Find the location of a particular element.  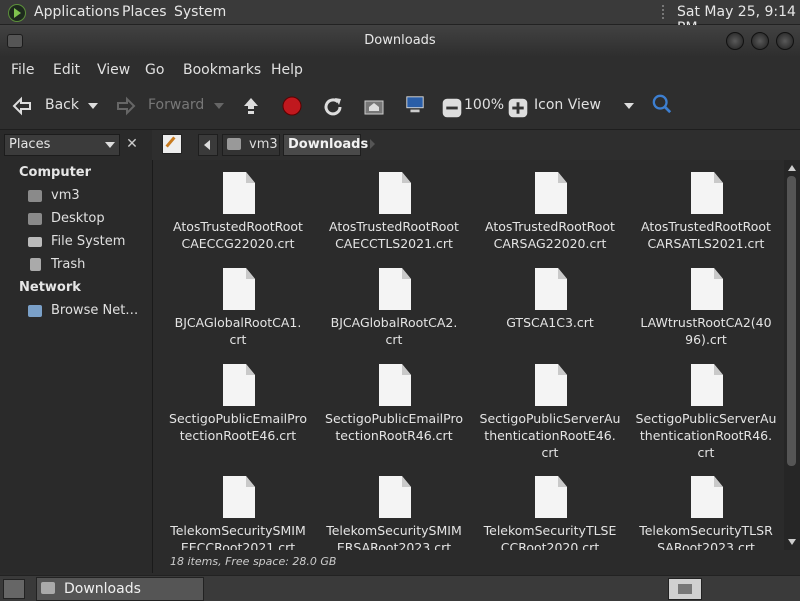

places-menu: Places is located at coordinates (144, 12).